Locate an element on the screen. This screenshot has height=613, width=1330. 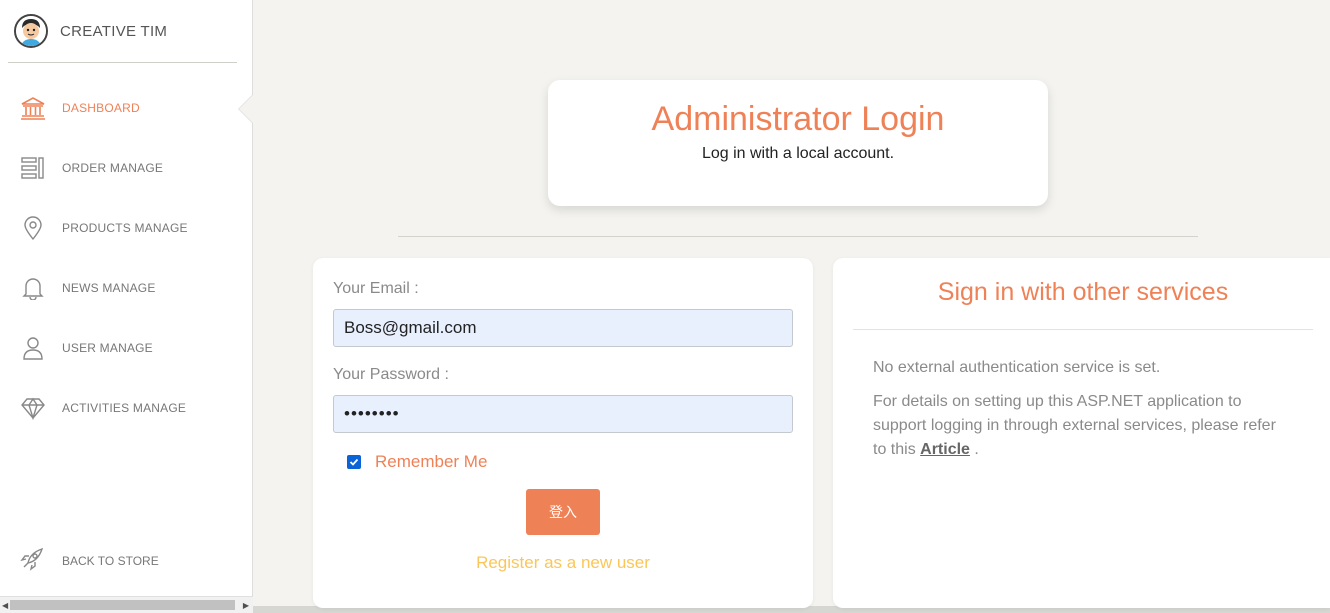
sidebar-item-label: NEWS MANAGE is located at coordinates (109, 288).